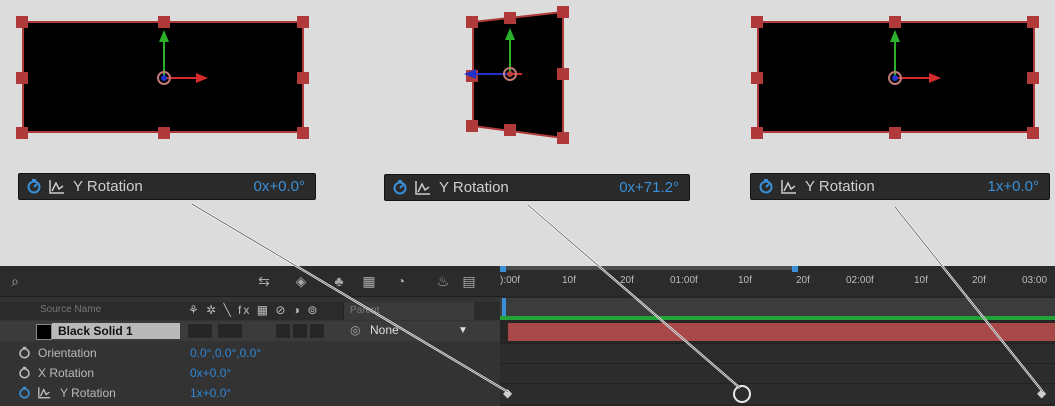 The height and width of the screenshot is (406, 1055). I want to click on switches-header: ⚘ ✲ ╲ fx ▦ ⊘ ◑ ⊚, so click(254, 310).